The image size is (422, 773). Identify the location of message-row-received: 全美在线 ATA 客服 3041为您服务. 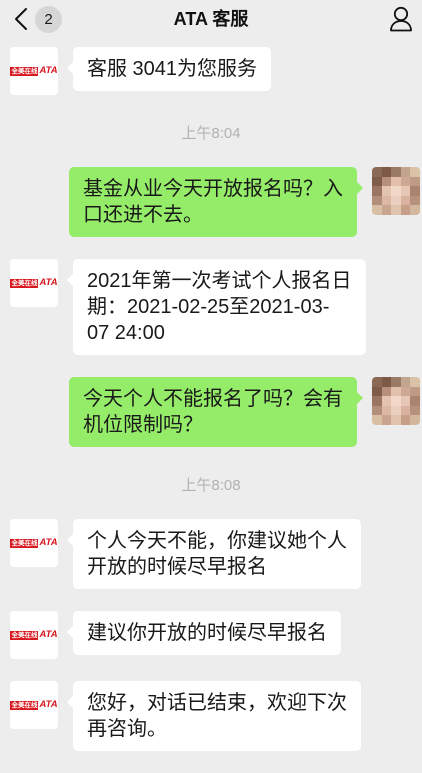
(211, 71).